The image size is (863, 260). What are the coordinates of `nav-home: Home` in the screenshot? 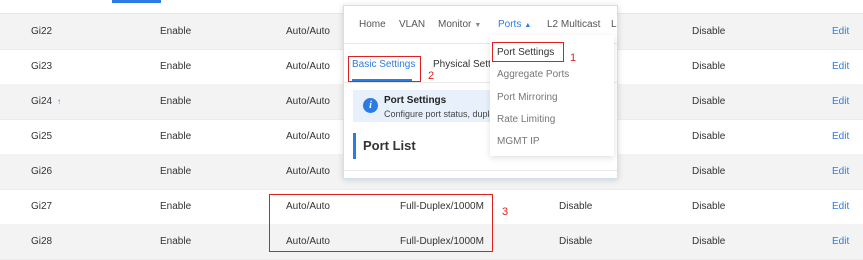 It's located at (372, 24).